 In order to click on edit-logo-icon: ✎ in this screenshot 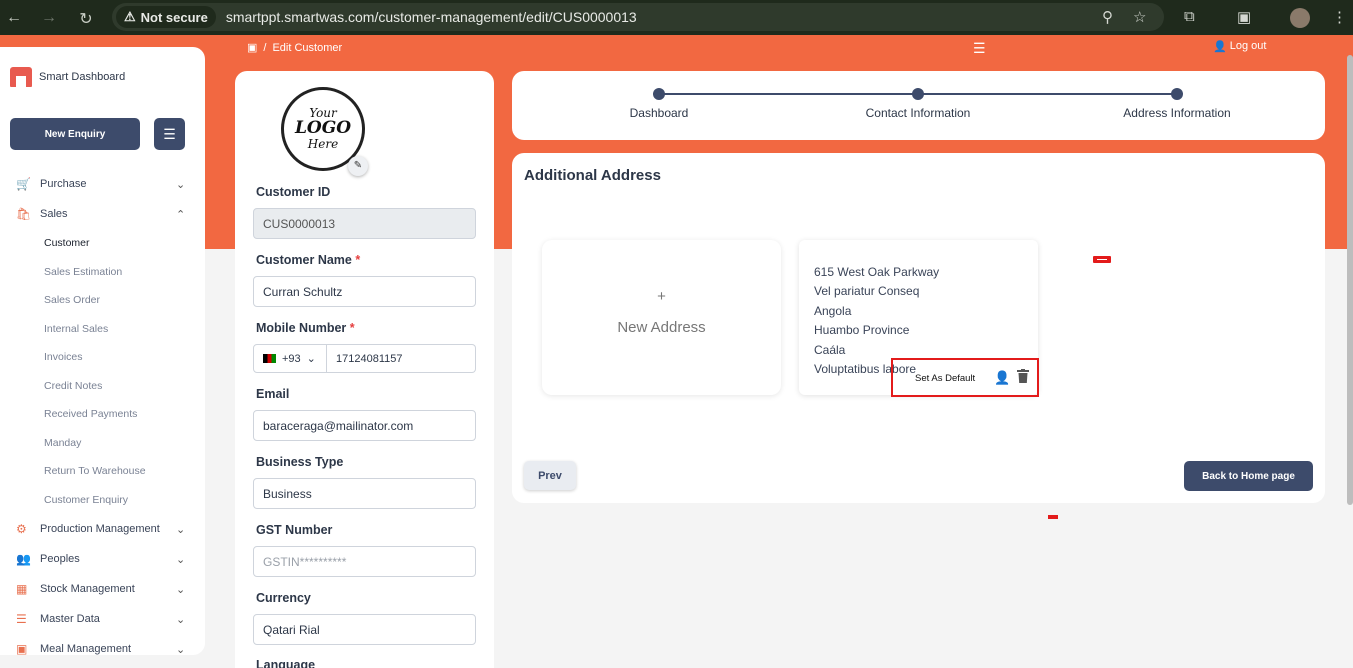, I will do `click(358, 166)`.